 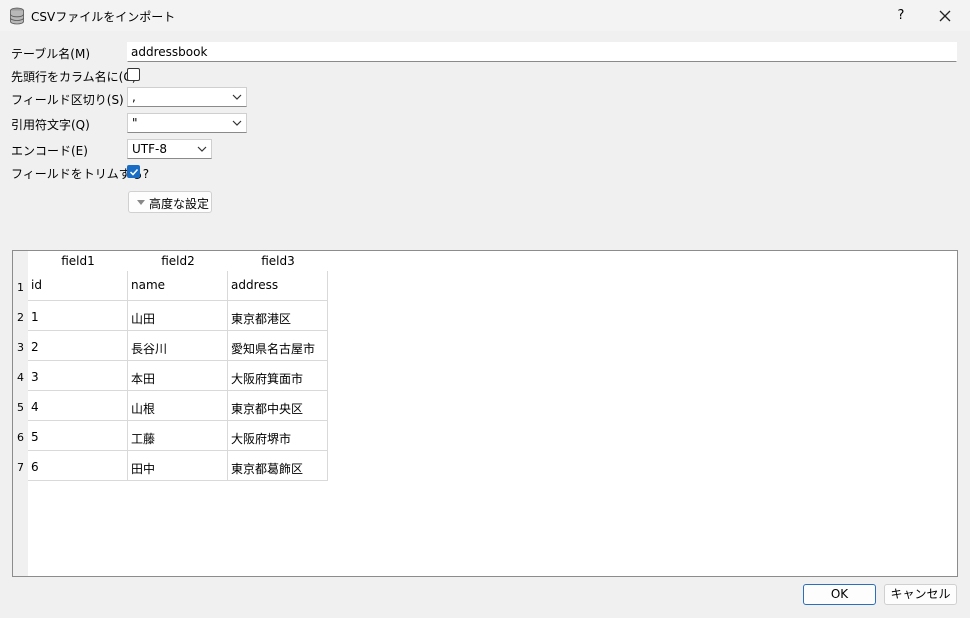 I want to click on table-cell: 山根, so click(x=178, y=406).